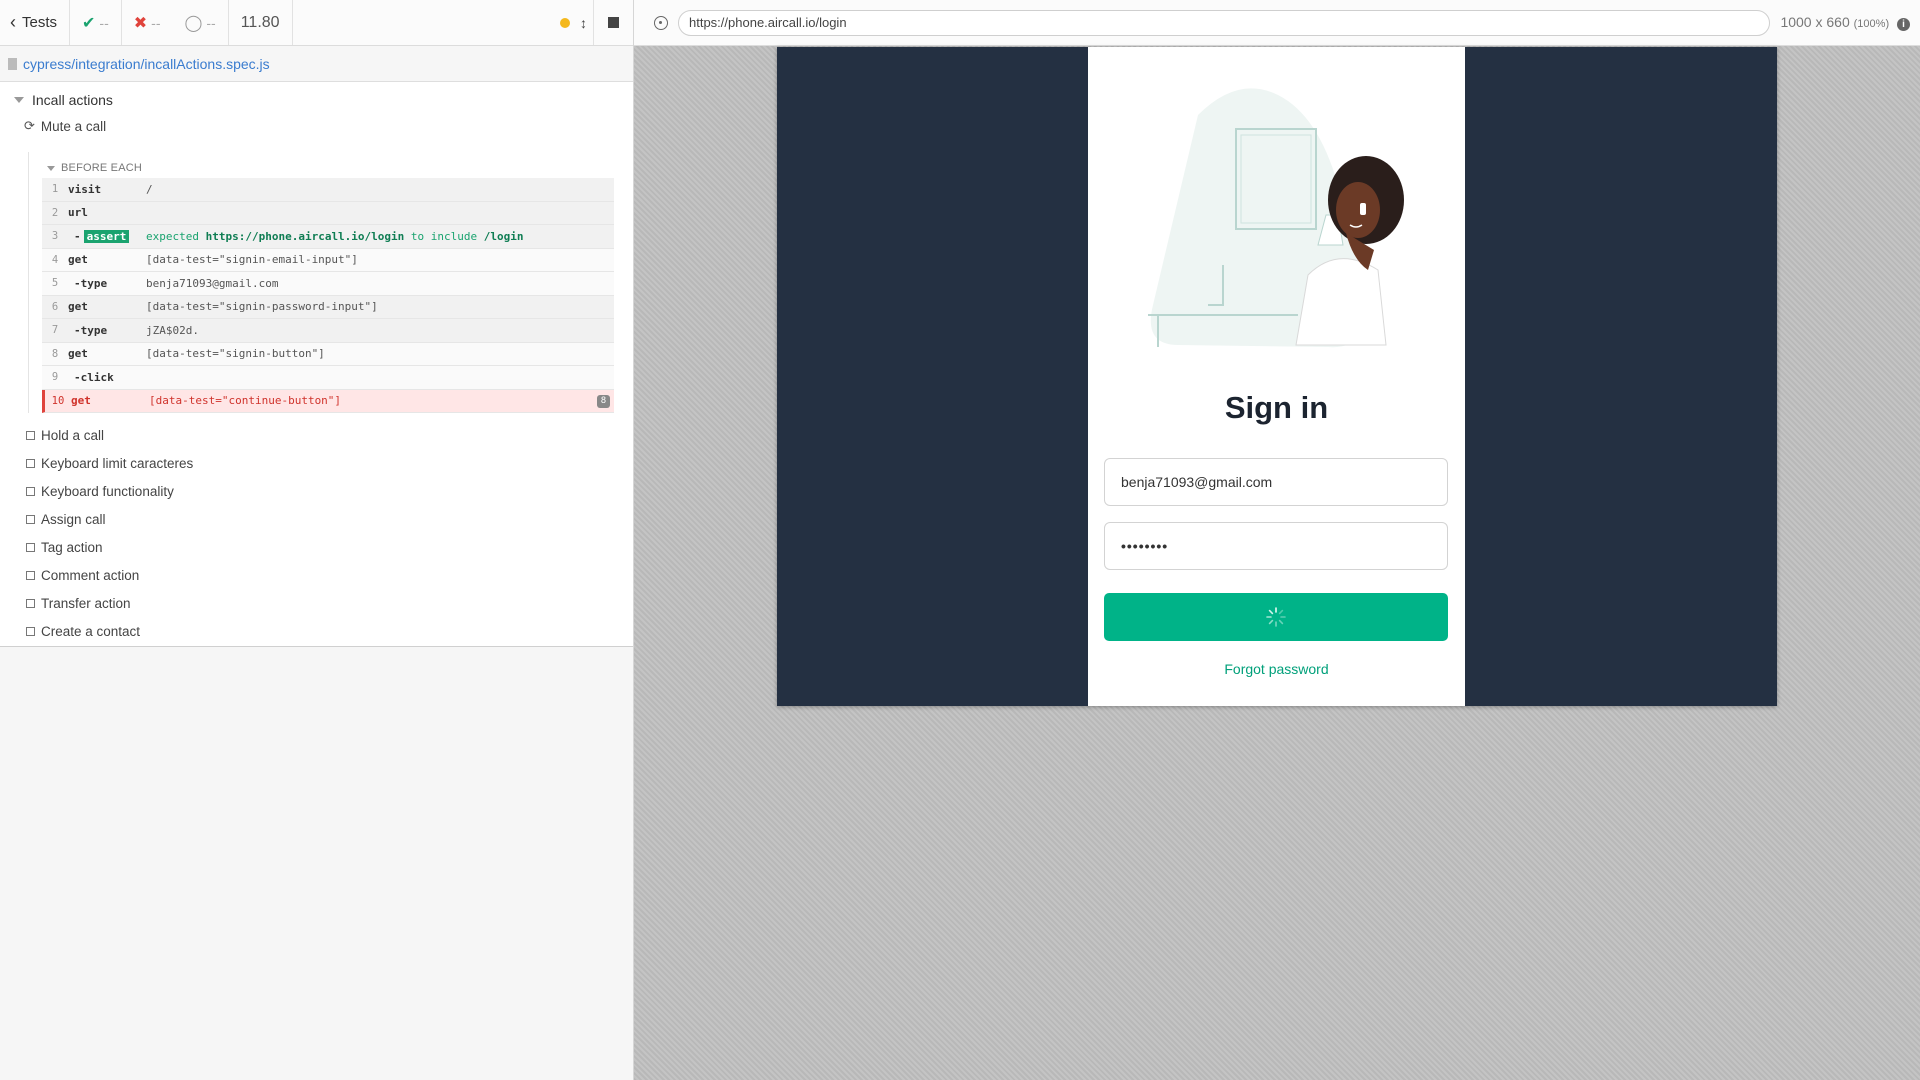  What do you see at coordinates (1276, 546) in the screenshot?
I see `password-input: ••••••••` at bounding box center [1276, 546].